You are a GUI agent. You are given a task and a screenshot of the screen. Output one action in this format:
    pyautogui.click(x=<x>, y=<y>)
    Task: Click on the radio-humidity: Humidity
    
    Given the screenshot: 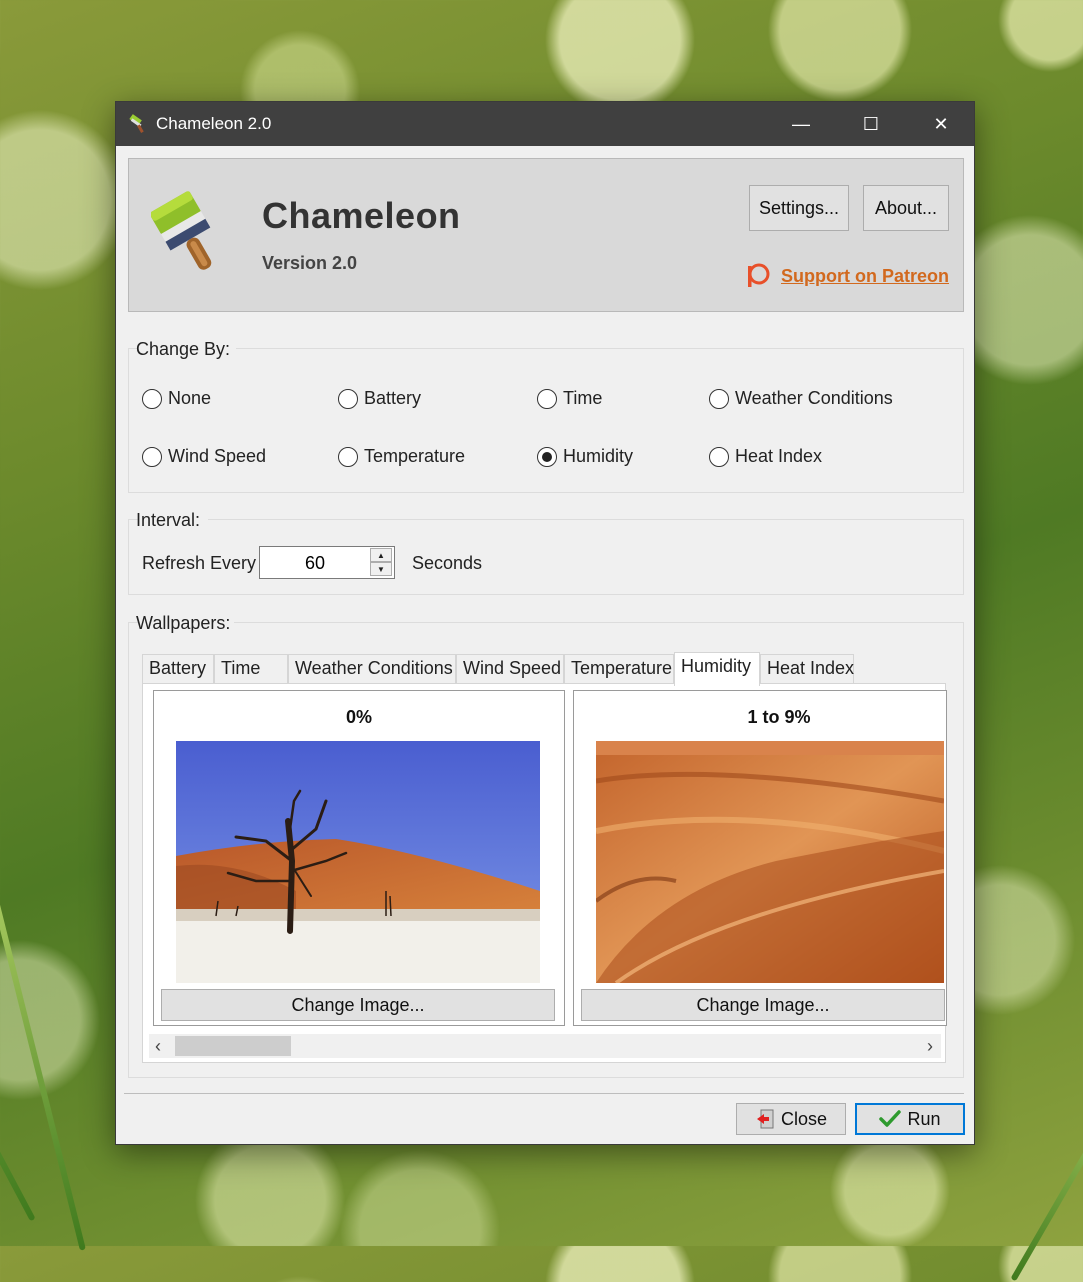 What is the action you would take?
    pyautogui.click(x=585, y=456)
    